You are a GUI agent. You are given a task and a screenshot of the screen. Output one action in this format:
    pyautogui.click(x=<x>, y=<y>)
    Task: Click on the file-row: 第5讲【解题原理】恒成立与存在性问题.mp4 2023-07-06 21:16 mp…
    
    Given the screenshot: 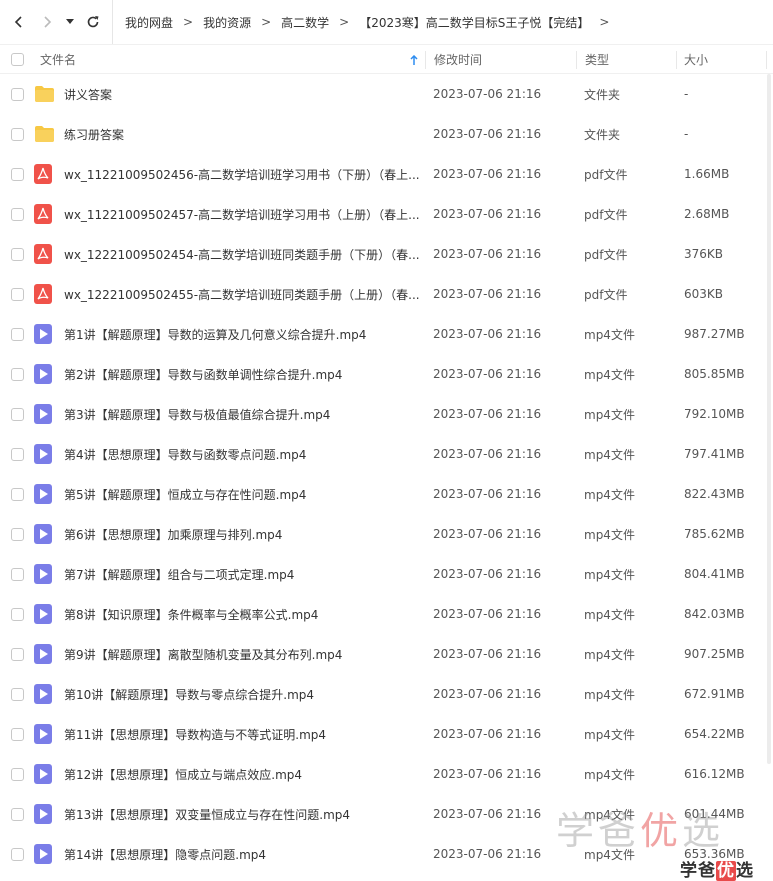 What is the action you would take?
    pyautogui.click(x=386, y=494)
    